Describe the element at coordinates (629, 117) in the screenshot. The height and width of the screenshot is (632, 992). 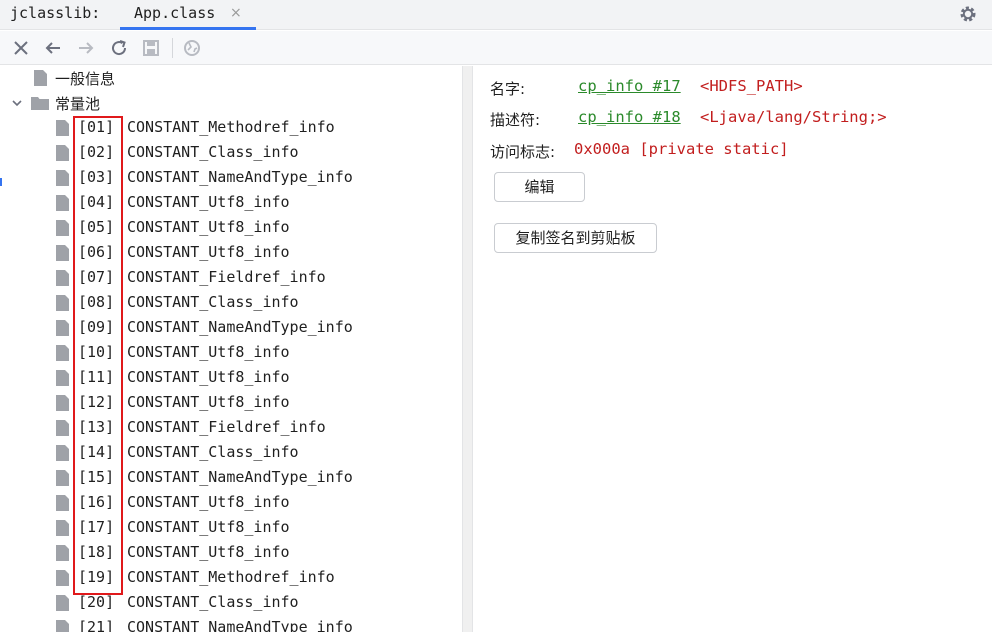
I see `descriptor-cp-link: cp_info #18` at that location.